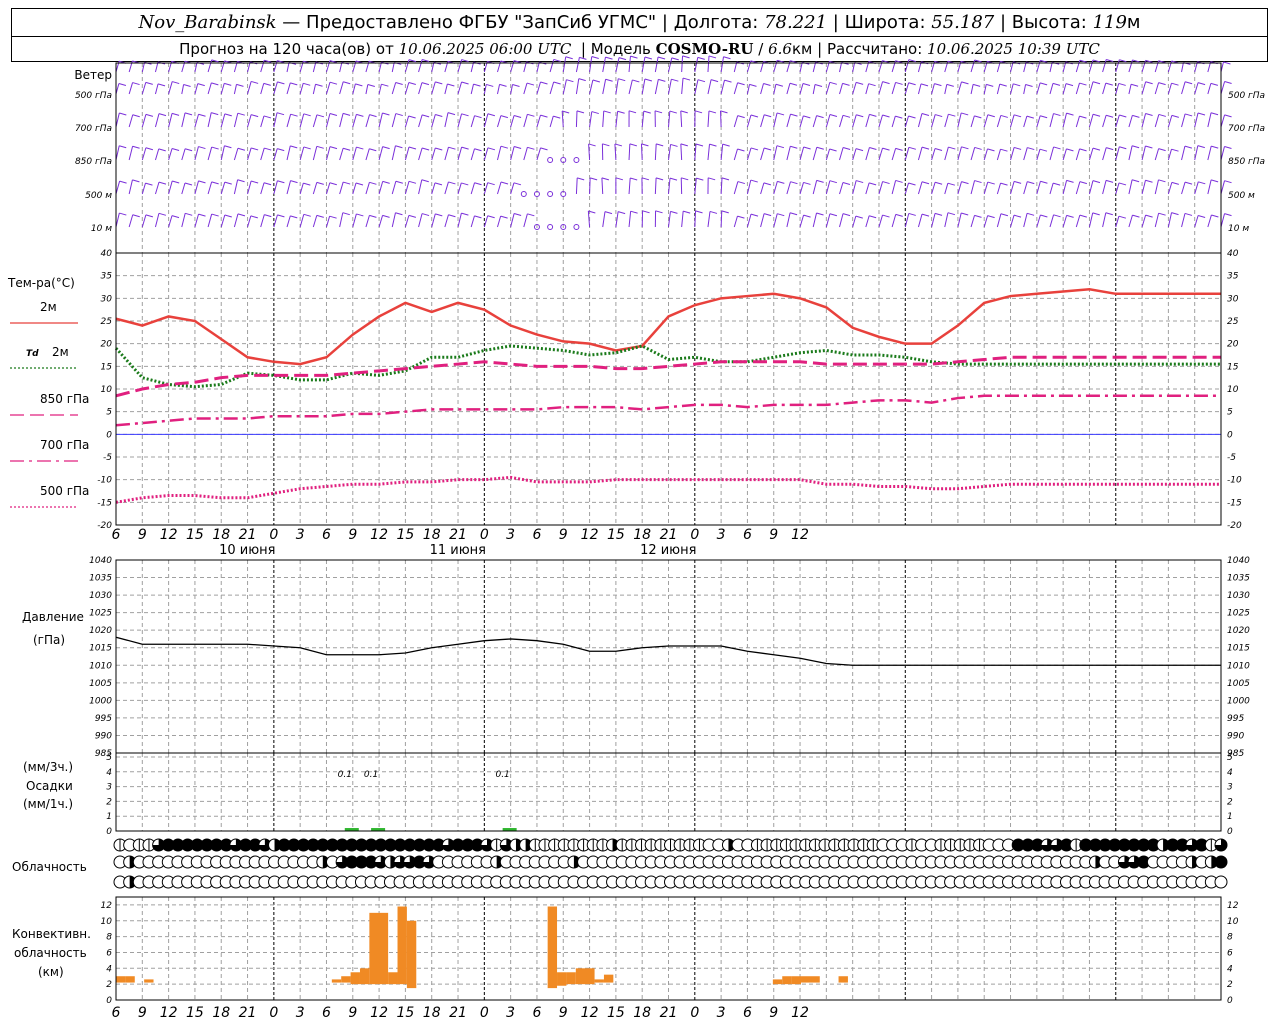 The height and width of the screenshot is (1024, 1280). I want to click on x-hour-label-bottom: 9, so click(563, 1013).